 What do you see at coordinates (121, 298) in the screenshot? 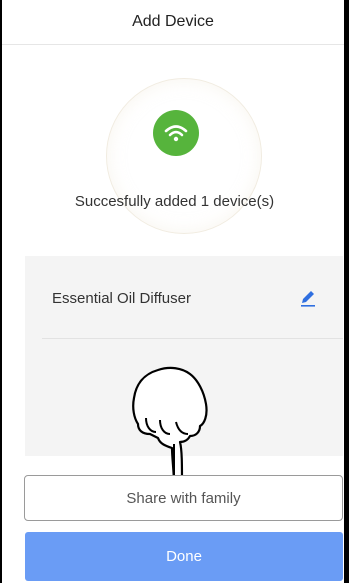
I see `device-name: Essential Oil Diffuser` at bounding box center [121, 298].